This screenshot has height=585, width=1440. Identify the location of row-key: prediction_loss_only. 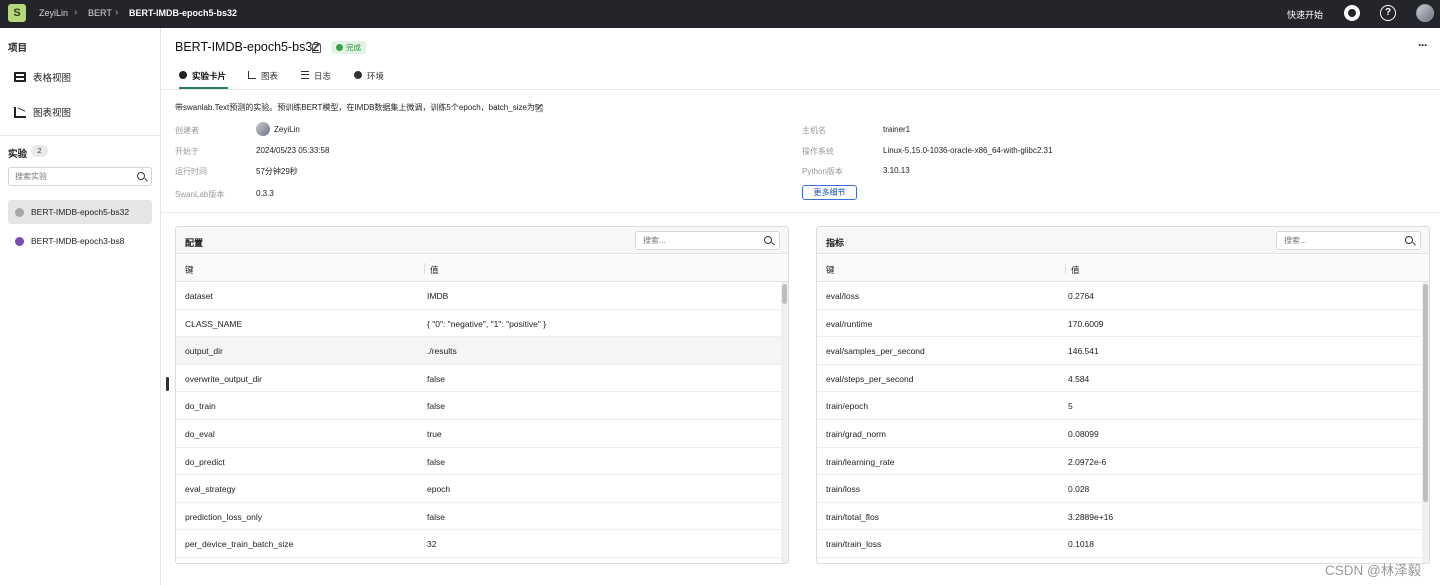
(224, 516).